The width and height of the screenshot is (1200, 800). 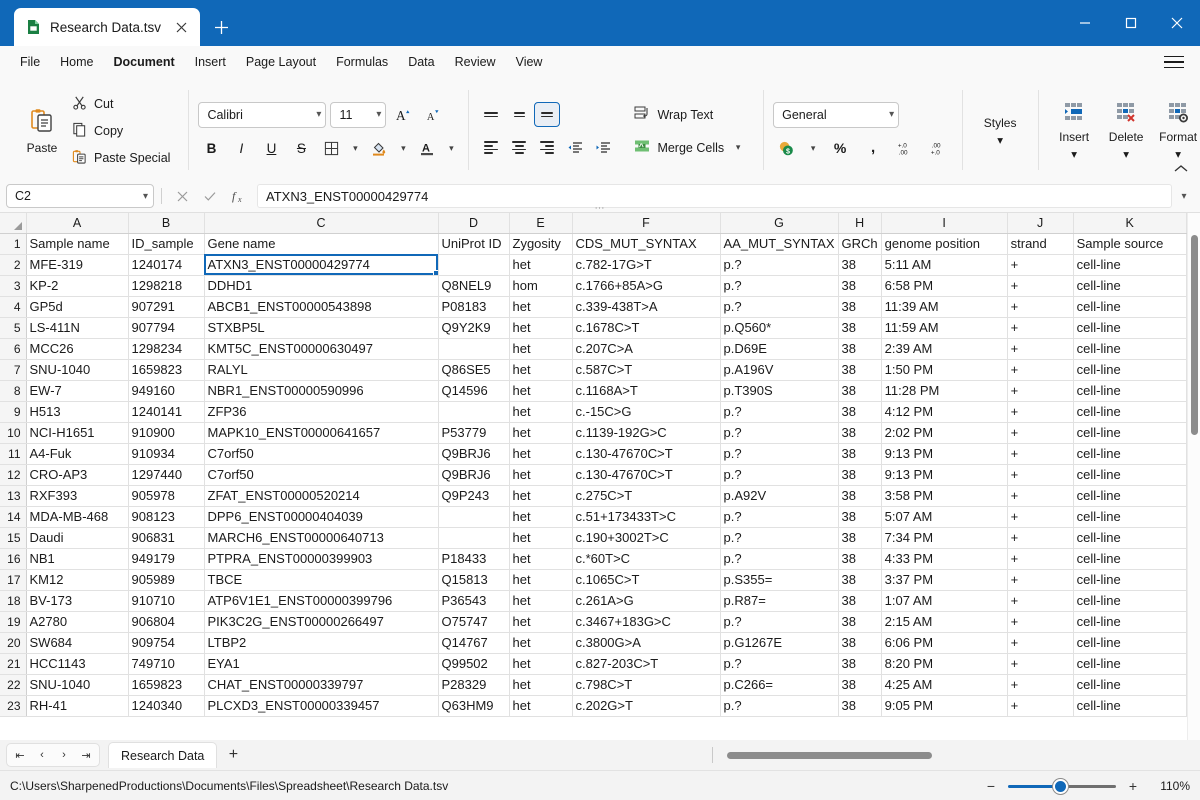 What do you see at coordinates (77, 223) in the screenshot?
I see `column-header-a: A` at bounding box center [77, 223].